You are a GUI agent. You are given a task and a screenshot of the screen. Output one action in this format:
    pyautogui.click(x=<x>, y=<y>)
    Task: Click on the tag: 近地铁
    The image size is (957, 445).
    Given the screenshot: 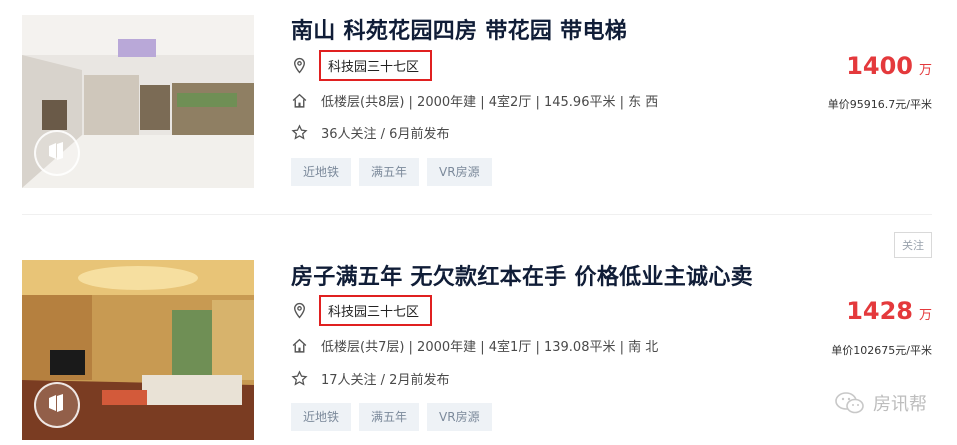 What is the action you would take?
    pyautogui.click(x=321, y=417)
    